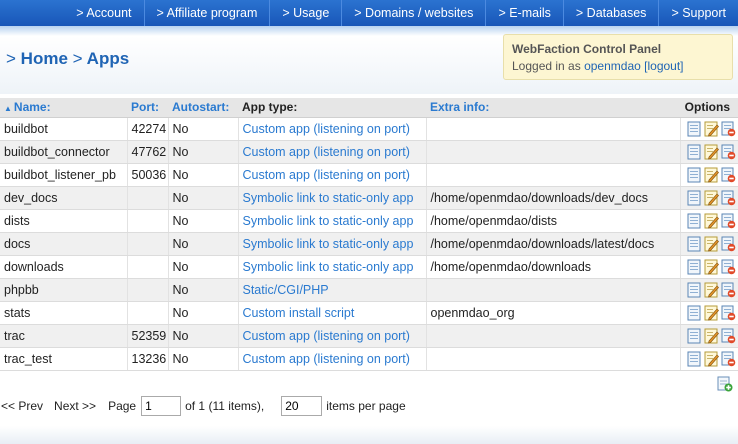 The width and height of the screenshot is (738, 444). I want to click on column-header-extra-info: Extra info:, so click(553, 108).